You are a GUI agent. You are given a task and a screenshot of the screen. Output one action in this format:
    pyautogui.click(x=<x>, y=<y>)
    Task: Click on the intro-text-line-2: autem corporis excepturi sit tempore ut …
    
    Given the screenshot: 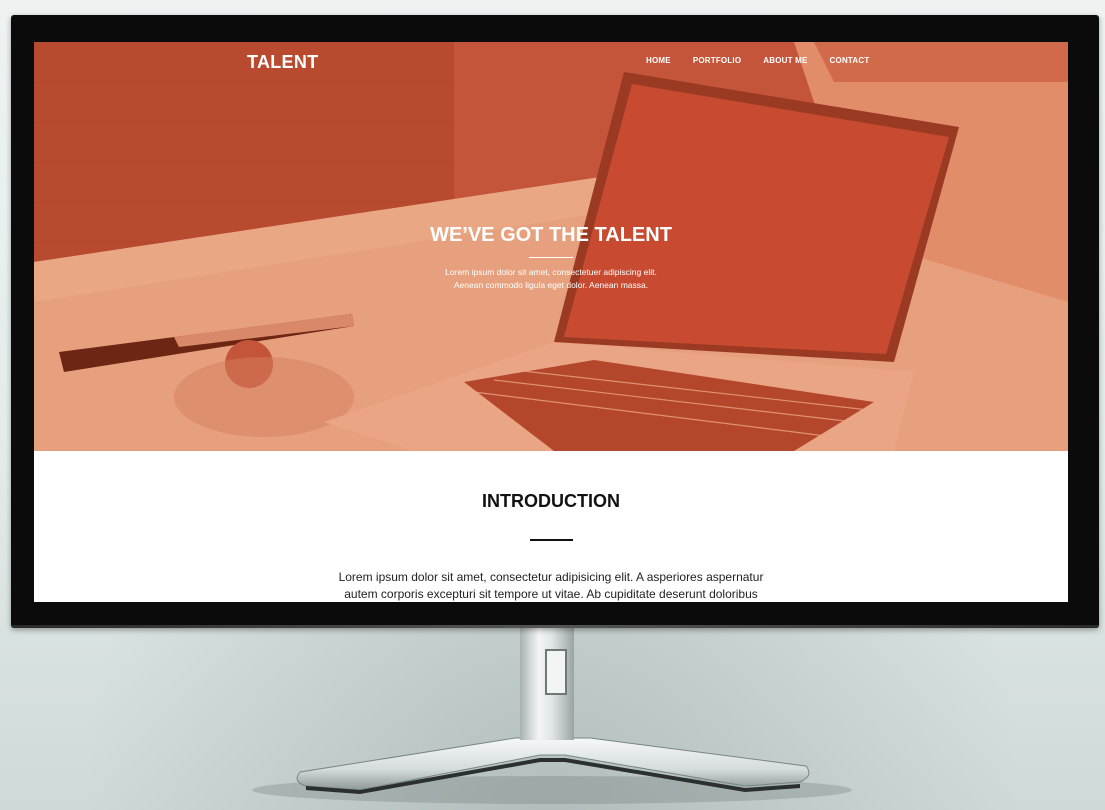 What is the action you would take?
    pyautogui.click(x=551, y=594)
    